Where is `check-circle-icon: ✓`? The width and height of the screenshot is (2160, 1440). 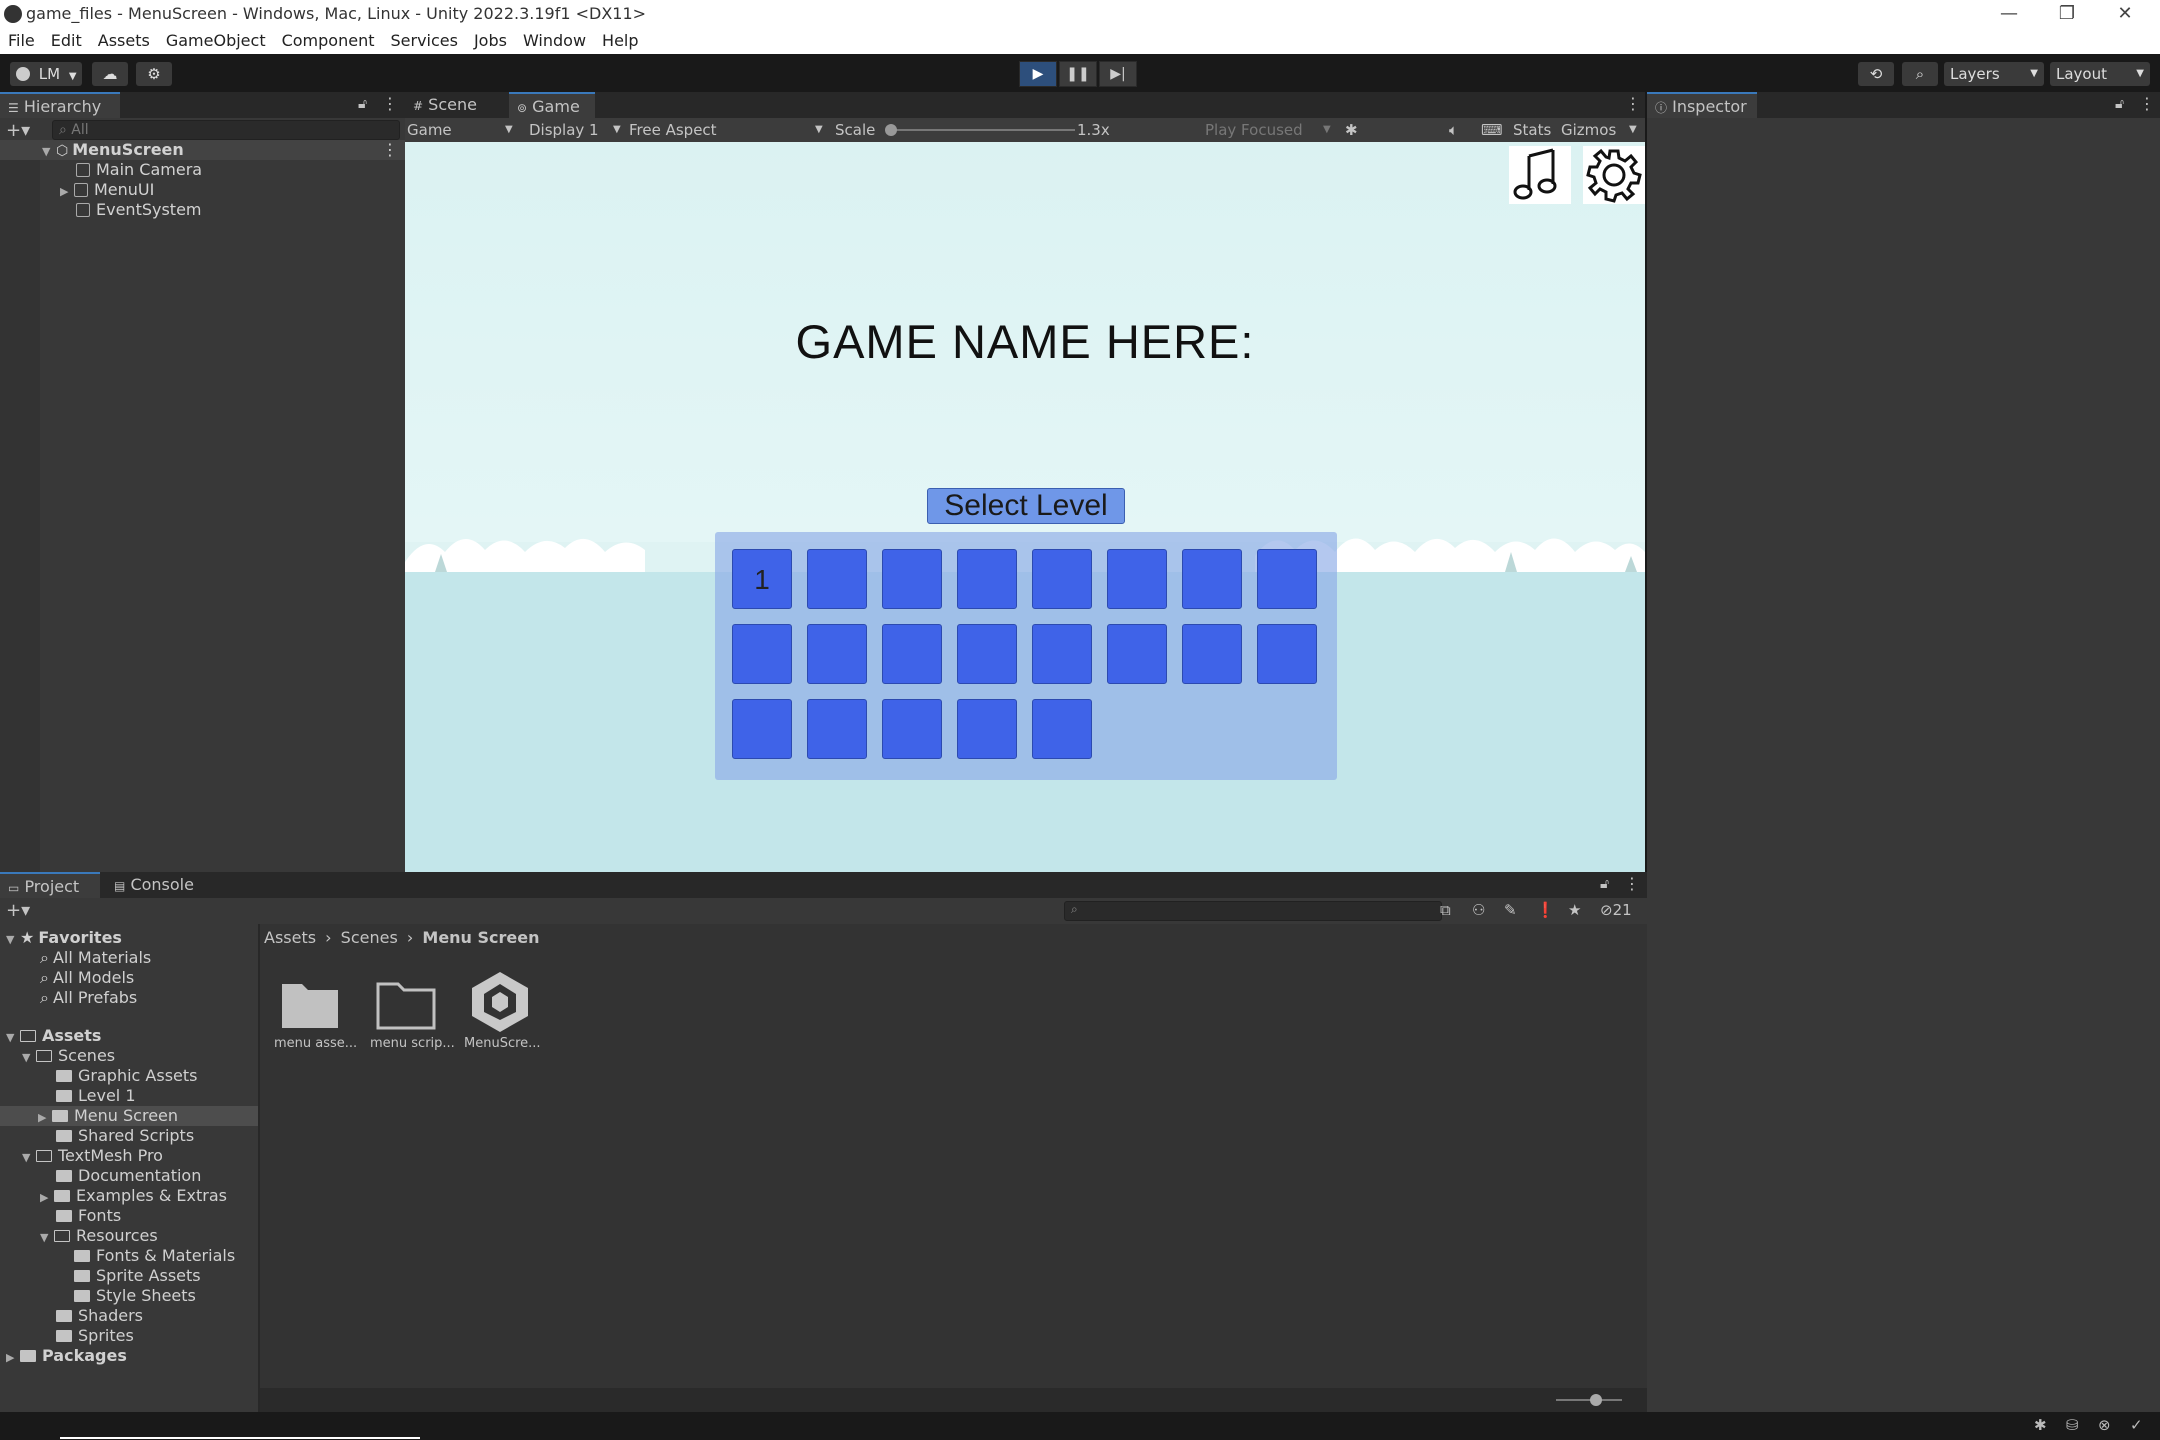
check-circle-icon: ✓ is located at coordinates (2136, 1425).